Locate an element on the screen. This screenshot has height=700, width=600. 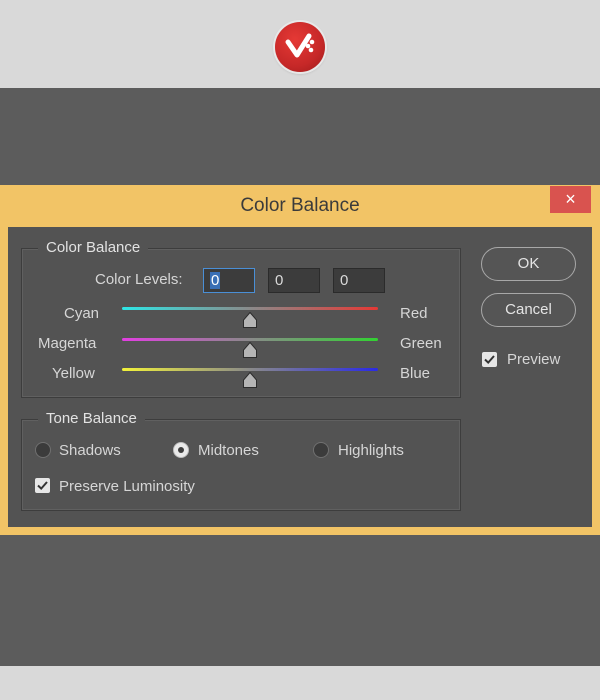
magenta-green-slider-thumb is located at coordinates (250, 350).